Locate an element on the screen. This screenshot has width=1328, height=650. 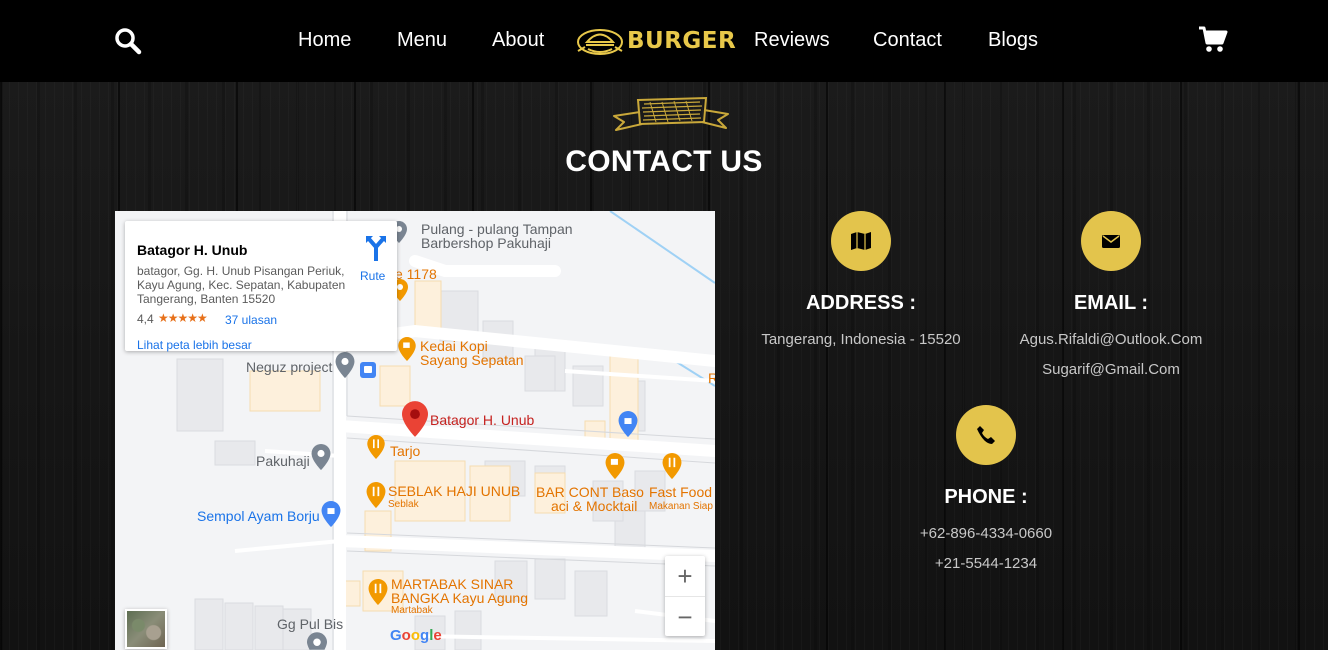
email-value-2: Sugarif@Gmail.Com is located at coordinates (1111, 369).